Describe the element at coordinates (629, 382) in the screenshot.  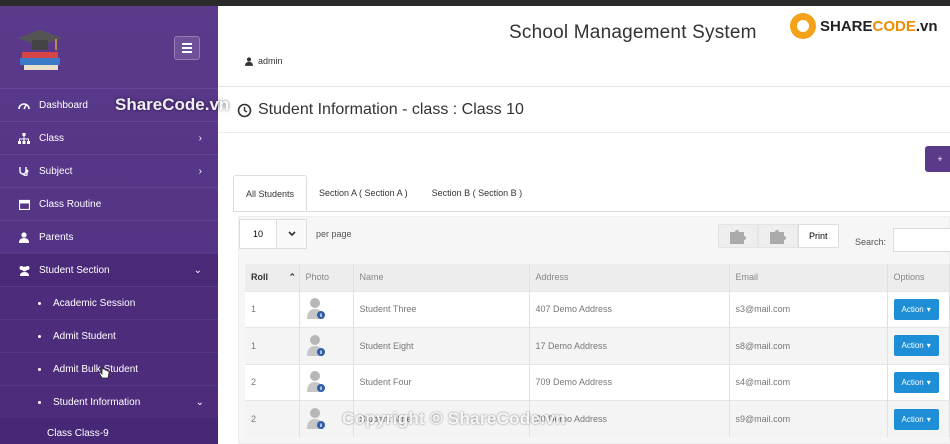
I see `cell-address: 709 Demo Address` at that location.